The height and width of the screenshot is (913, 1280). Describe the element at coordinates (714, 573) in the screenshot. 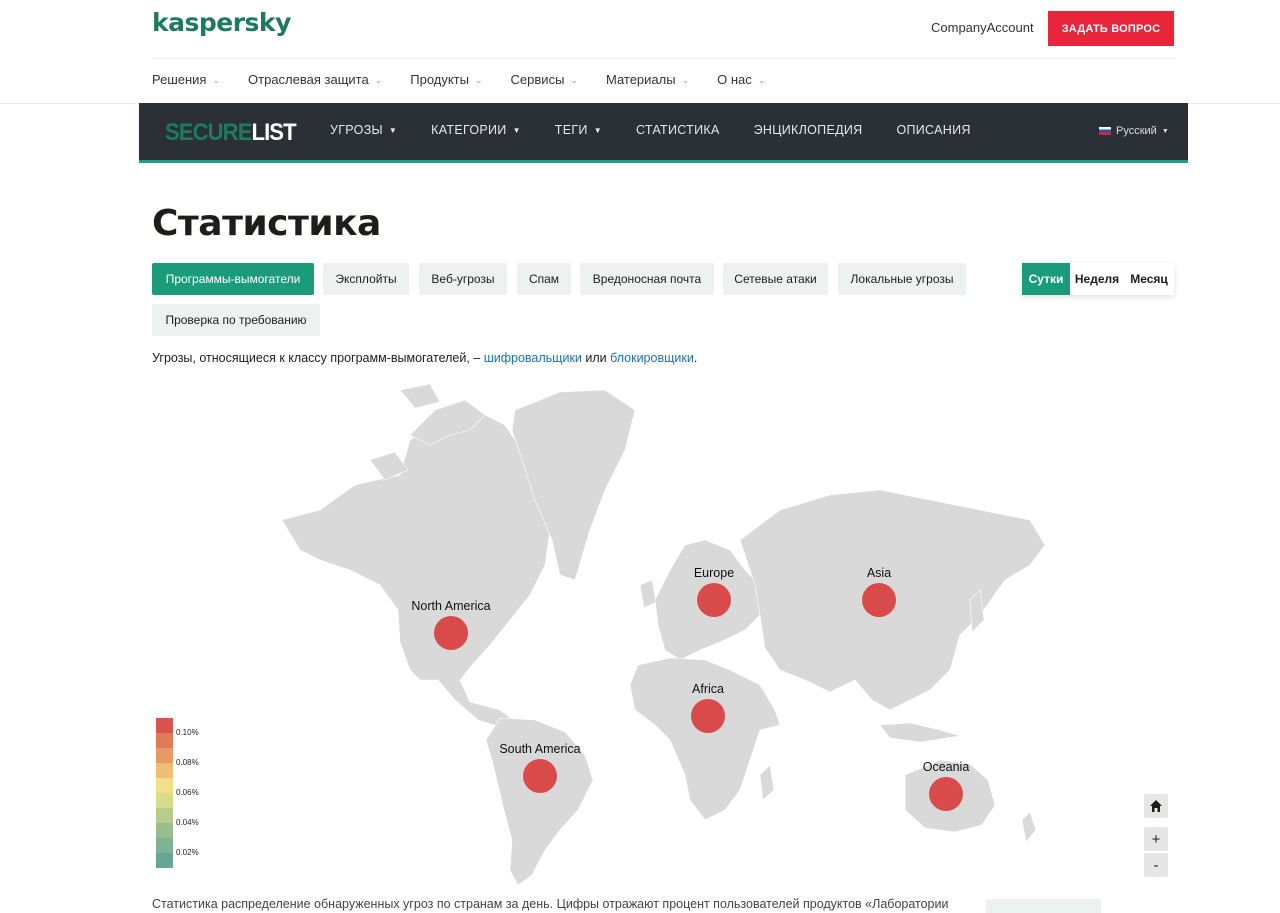

I see `region-label: Europe` at that location.